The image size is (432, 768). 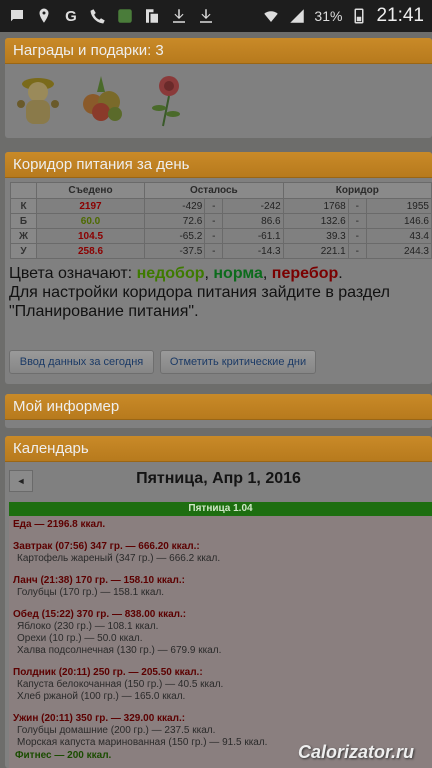 What do you see at coordinates (218, 165) in the screenshot?
I see `corridor-title: Коридор питания за день` at bounding box center [218, 165].